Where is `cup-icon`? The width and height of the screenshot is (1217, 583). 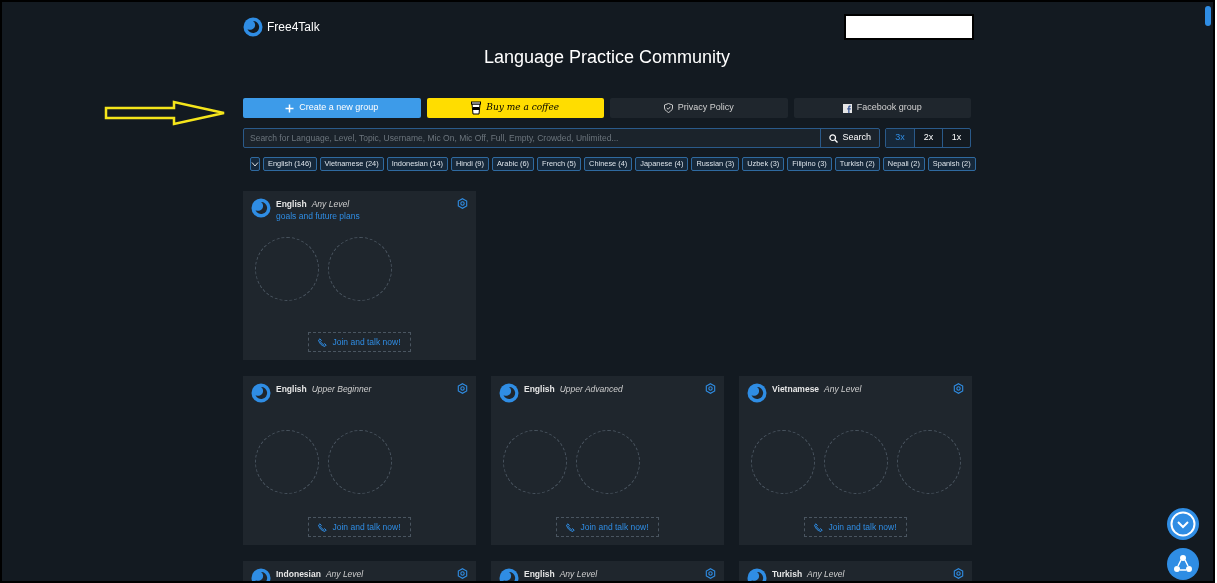
cup-icon is located at coordinates (476, 108).